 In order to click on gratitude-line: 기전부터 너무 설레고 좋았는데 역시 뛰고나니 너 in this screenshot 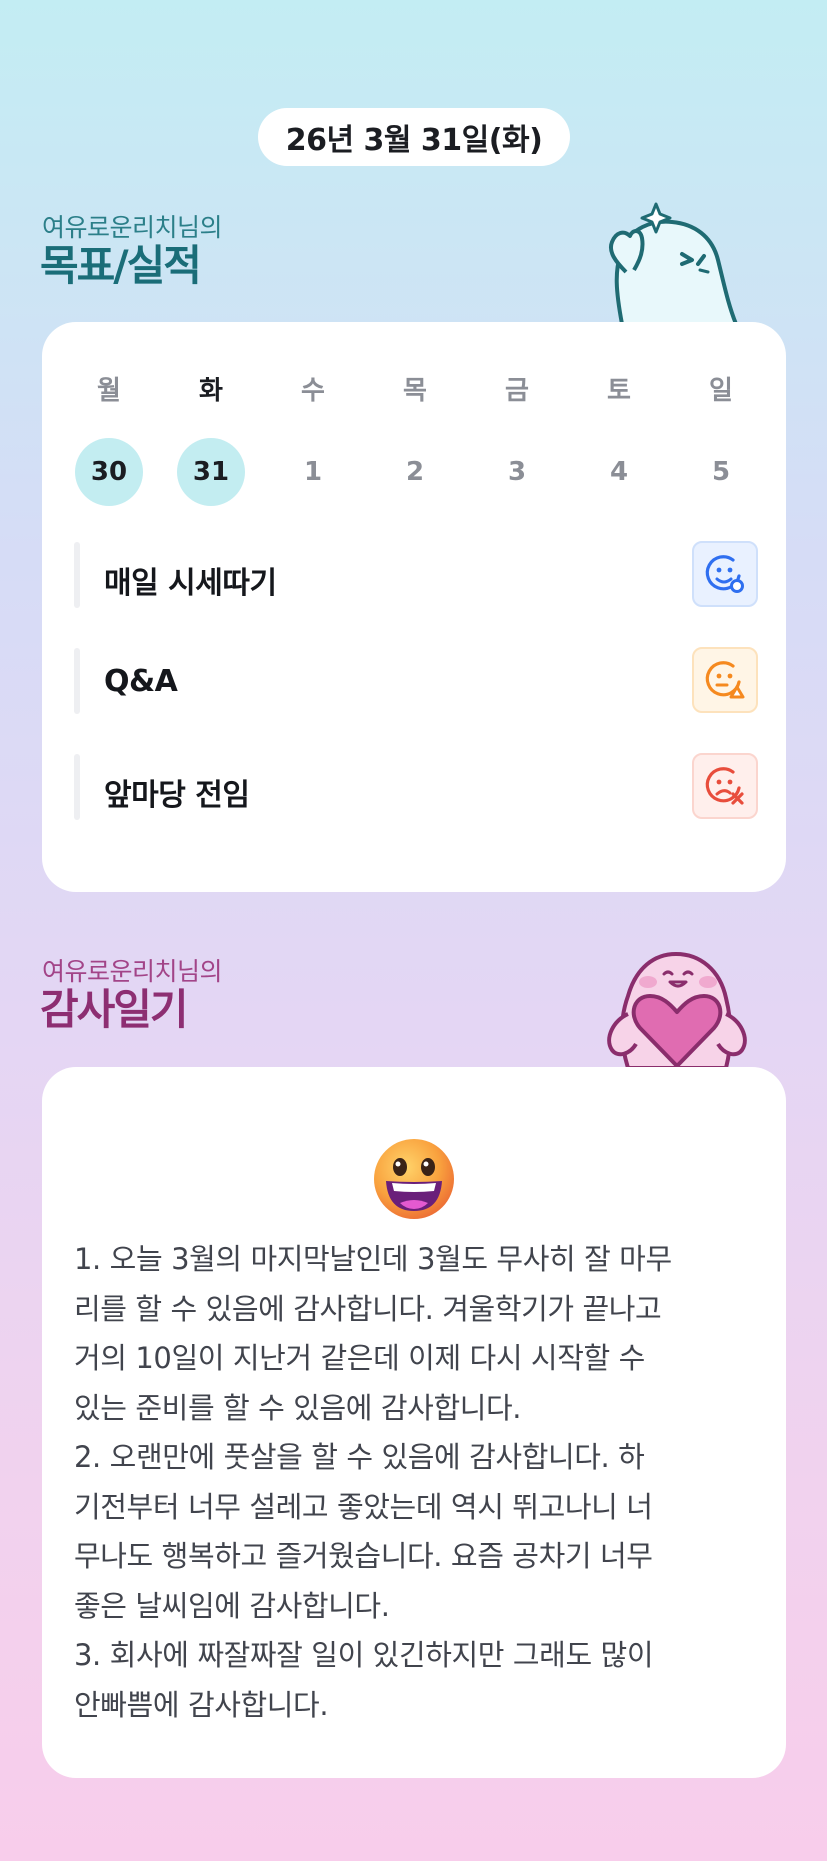, I will do `click(363, 1506)`.